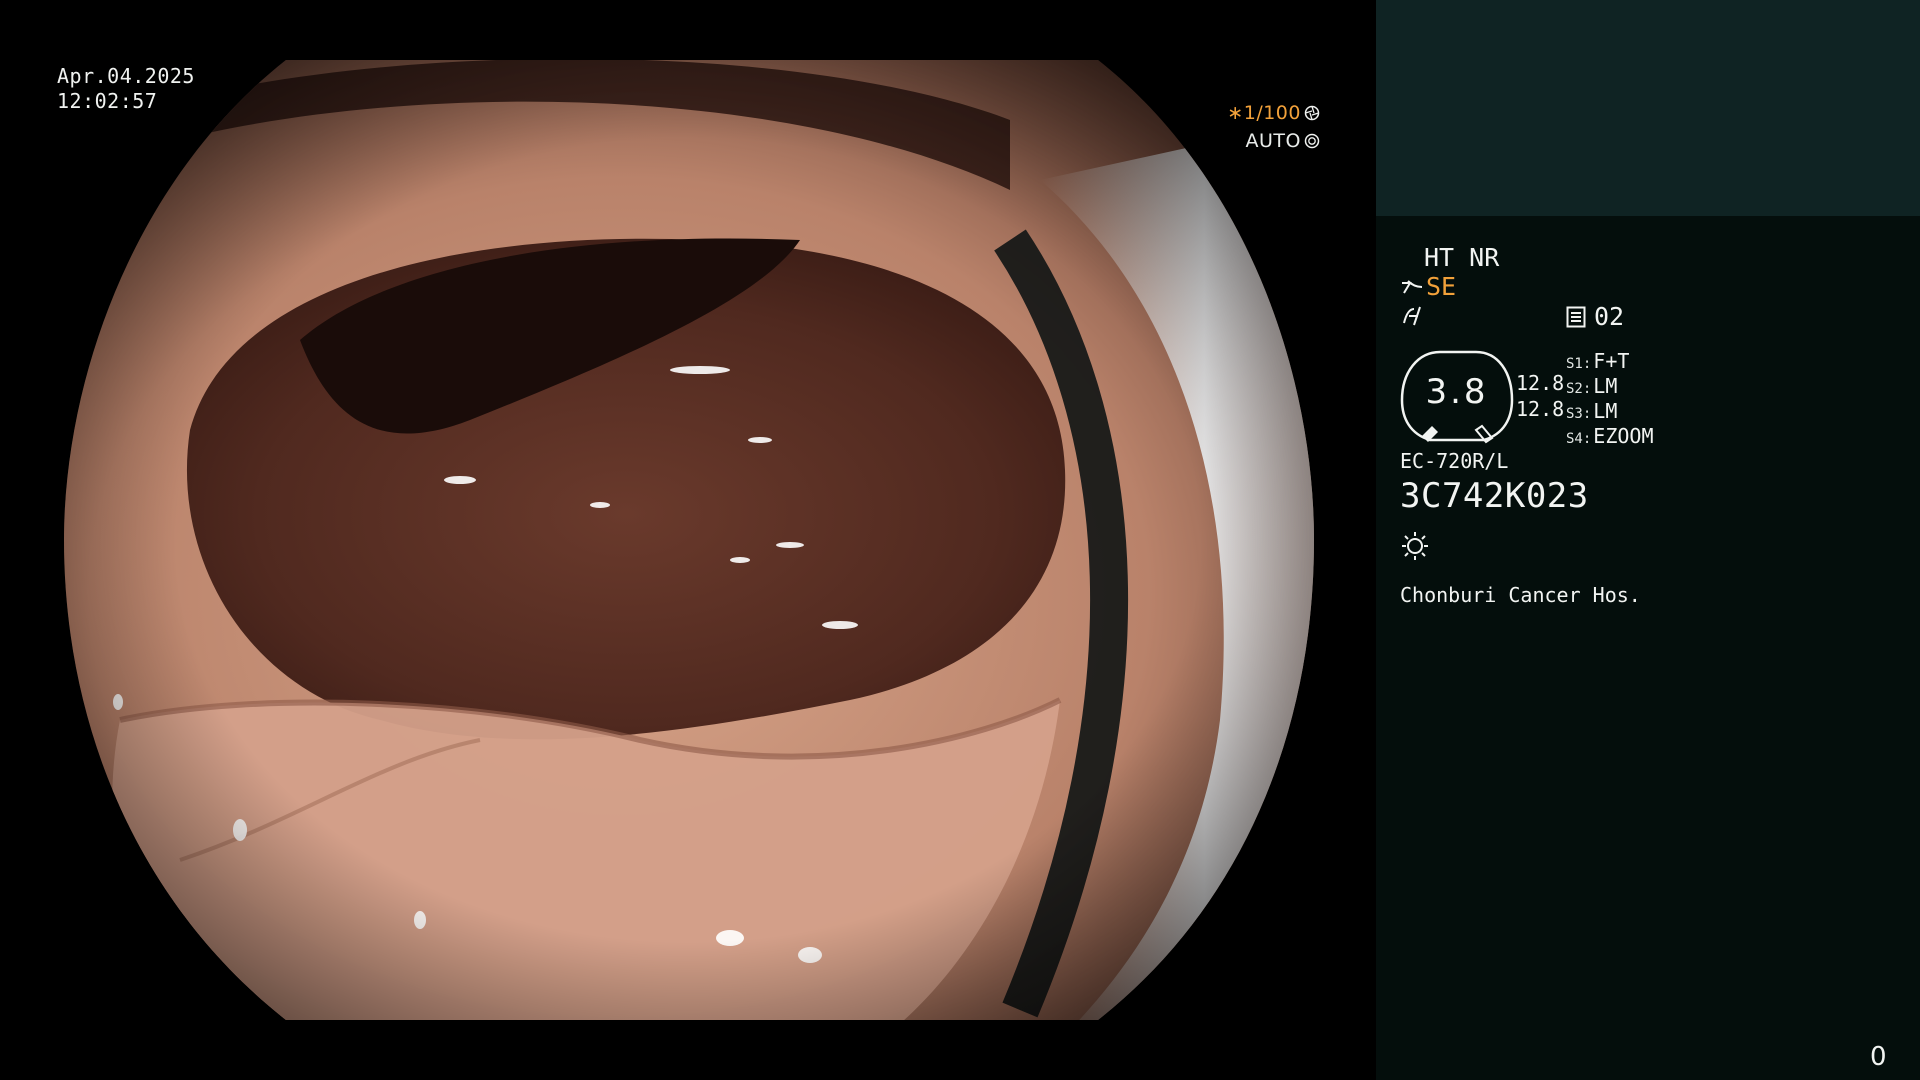  What do you see at coordinates (1611, 361) in the screenshot?
I see `switch-1-value: F+T` at bounding box center [1611, 361].